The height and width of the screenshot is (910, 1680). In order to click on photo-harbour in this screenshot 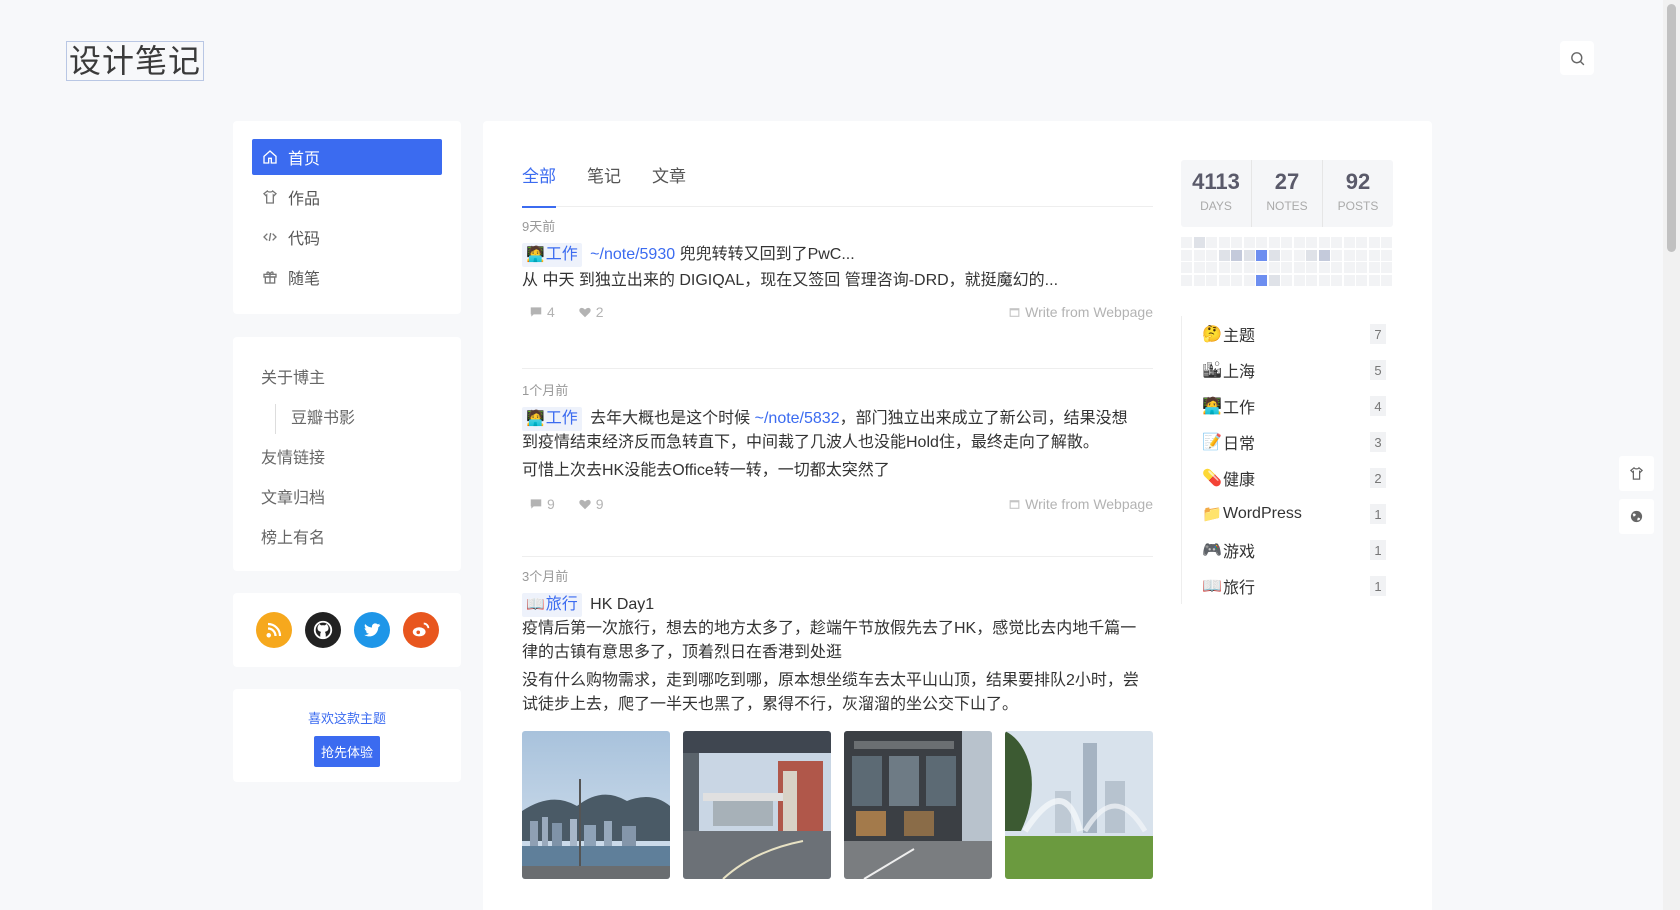, I will do `click(596, 805)`.